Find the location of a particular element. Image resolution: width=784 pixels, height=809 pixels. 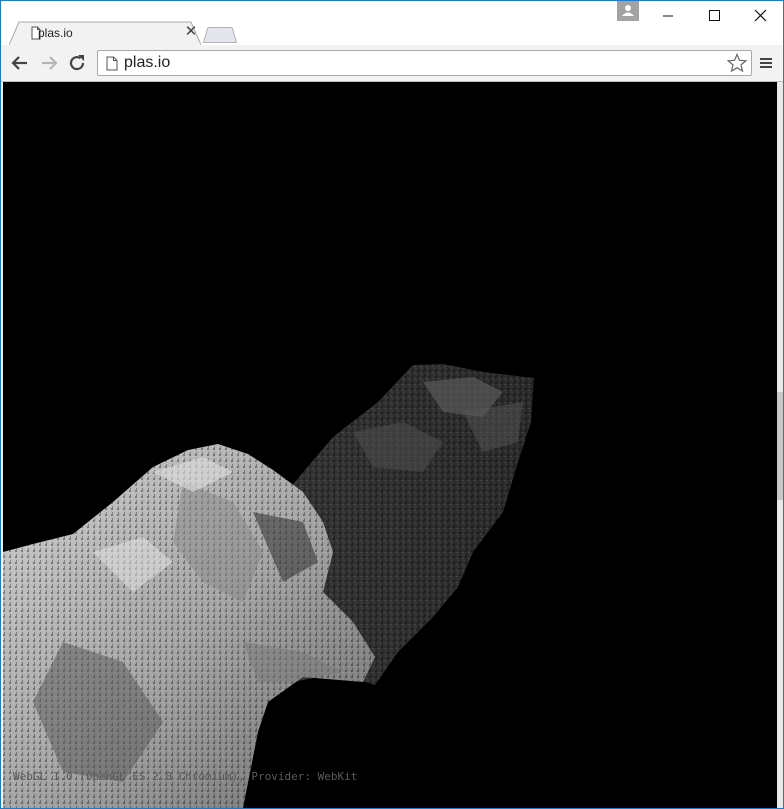

page-scrollbar is located at coordinates (780, 445).